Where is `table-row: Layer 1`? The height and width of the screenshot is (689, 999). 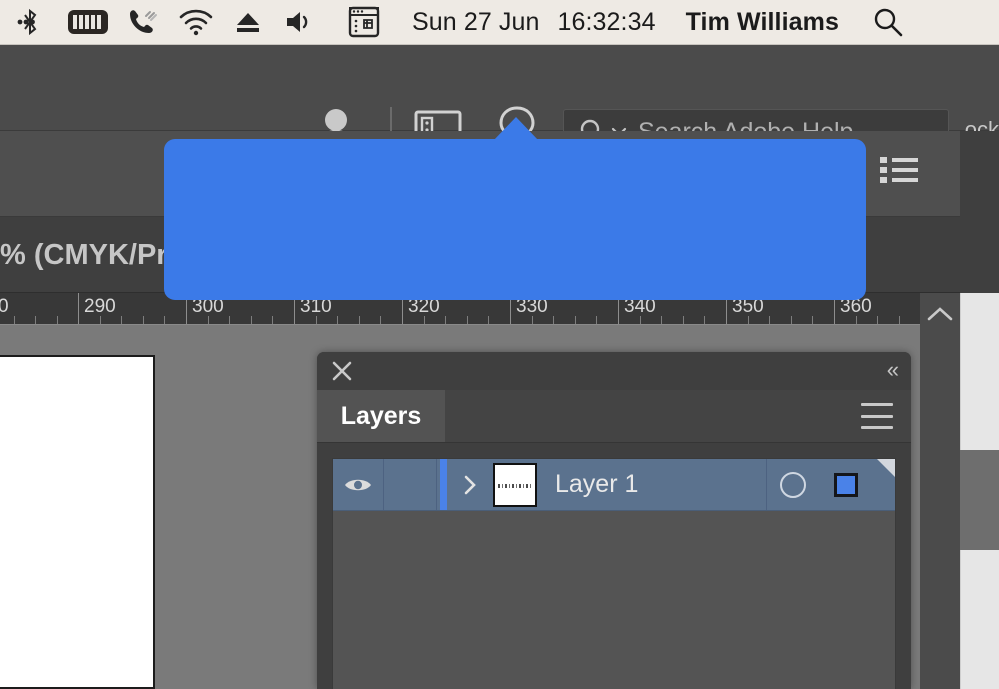 table-row: Layer 1 is located at coordinates (614, 485).